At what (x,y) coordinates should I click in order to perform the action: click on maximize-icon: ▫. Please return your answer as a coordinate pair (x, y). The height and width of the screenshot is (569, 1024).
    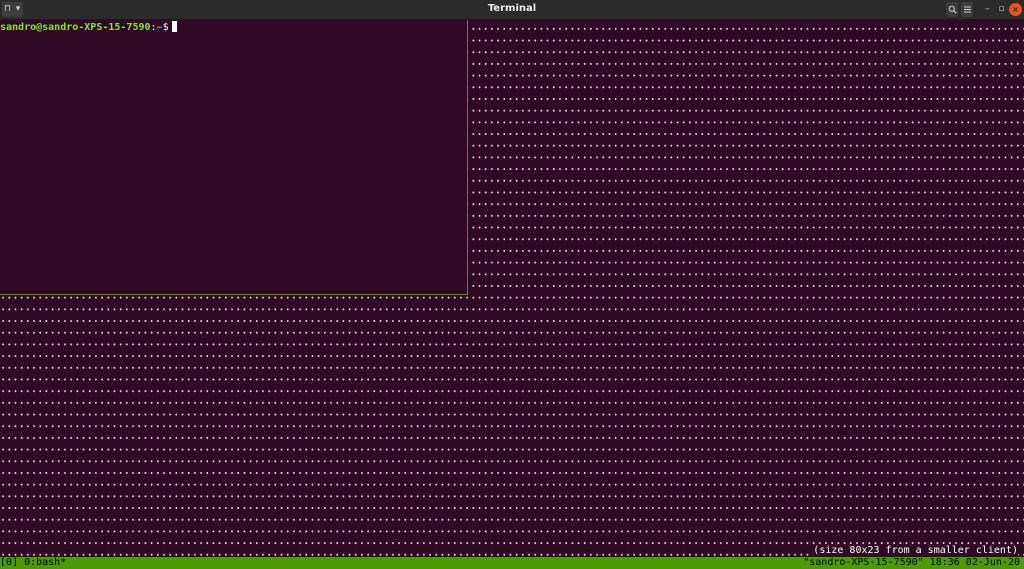
    Looking at the image, I should click on (1001, 9).